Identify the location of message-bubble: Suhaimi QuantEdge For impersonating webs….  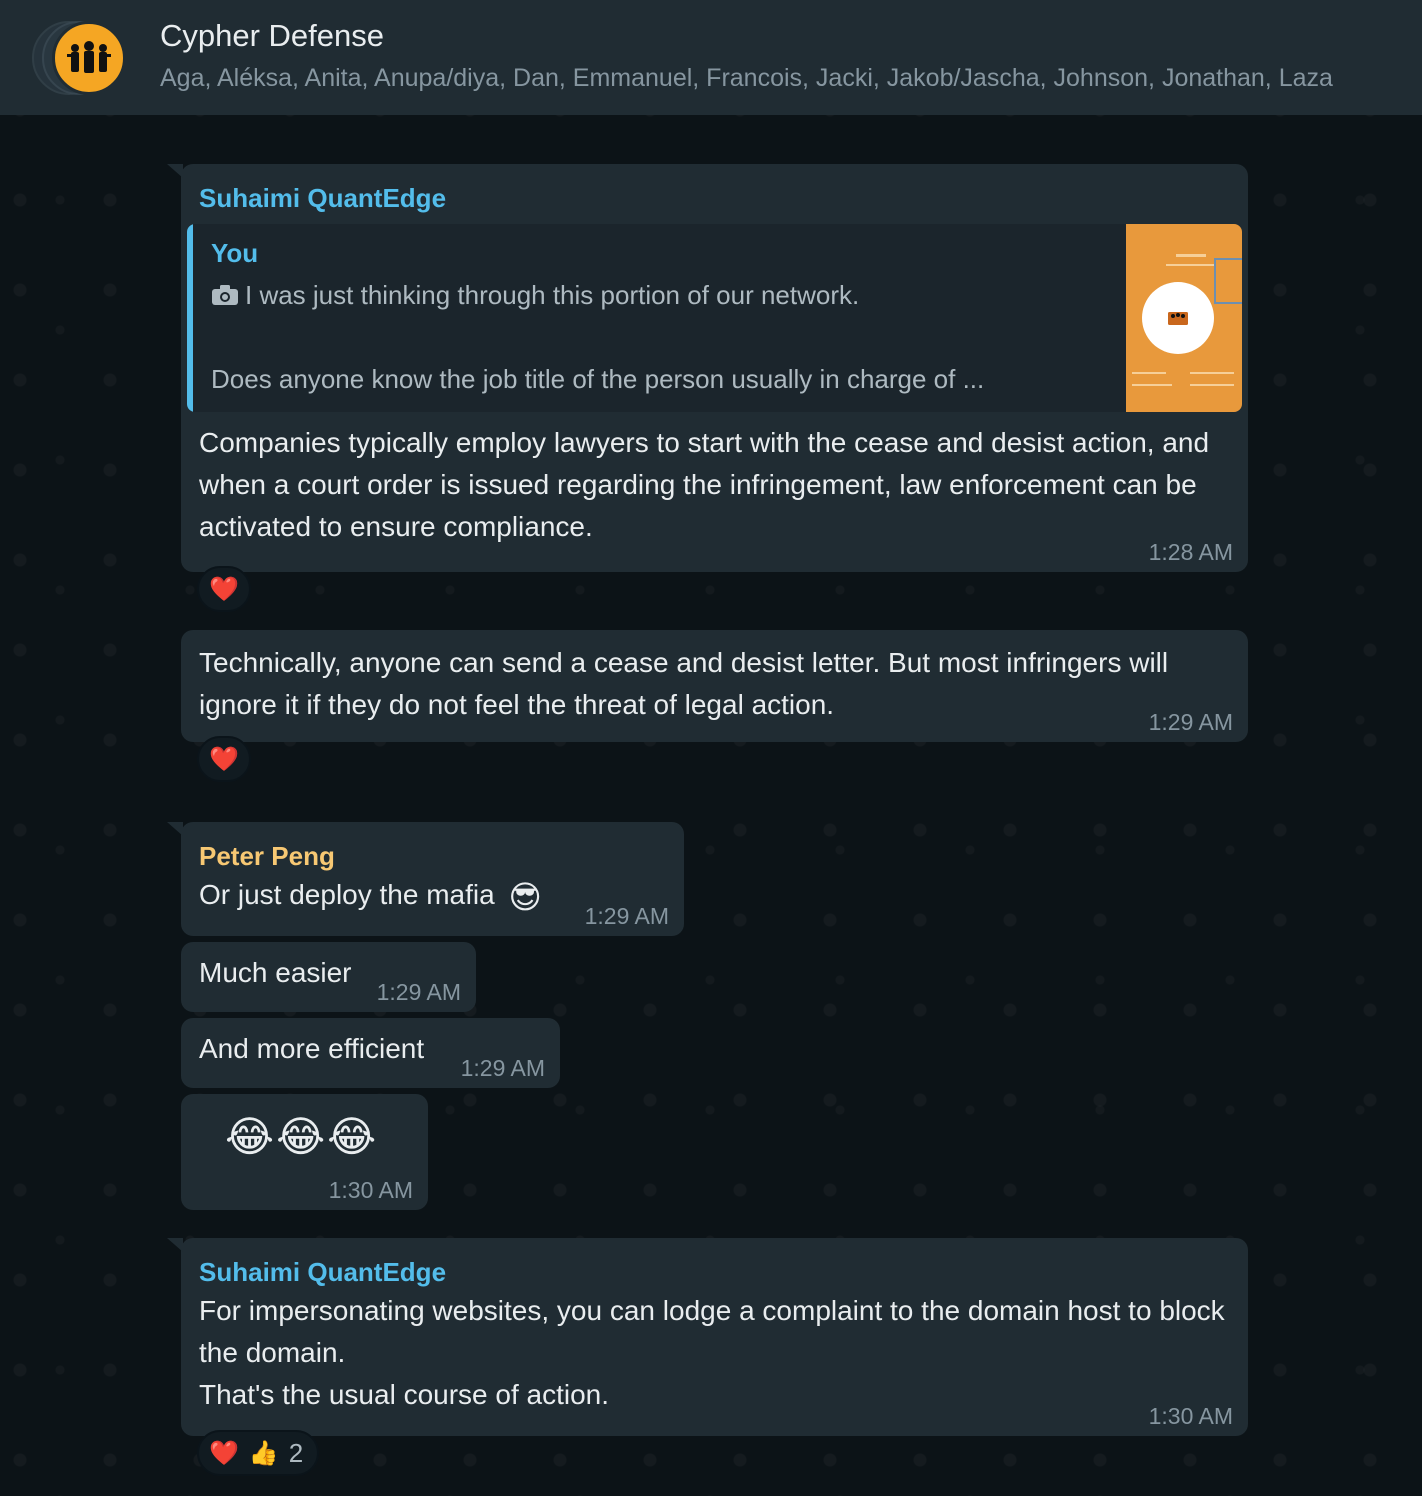
(707, 1337).